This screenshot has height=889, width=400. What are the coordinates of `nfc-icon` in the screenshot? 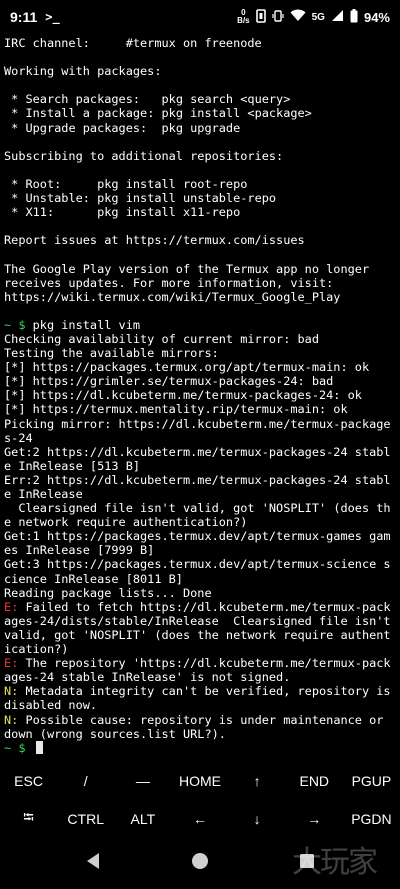 It's located at (260, 17).